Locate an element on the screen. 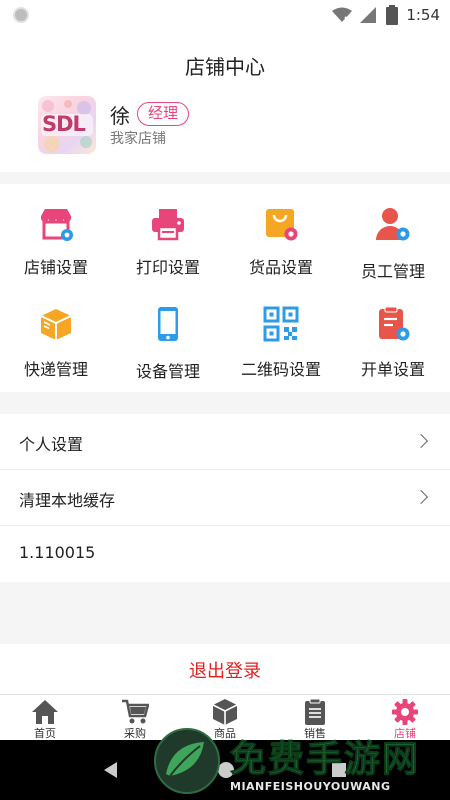  grid-item-print-settings: 打印设置 is located at coordinates (168, 230).